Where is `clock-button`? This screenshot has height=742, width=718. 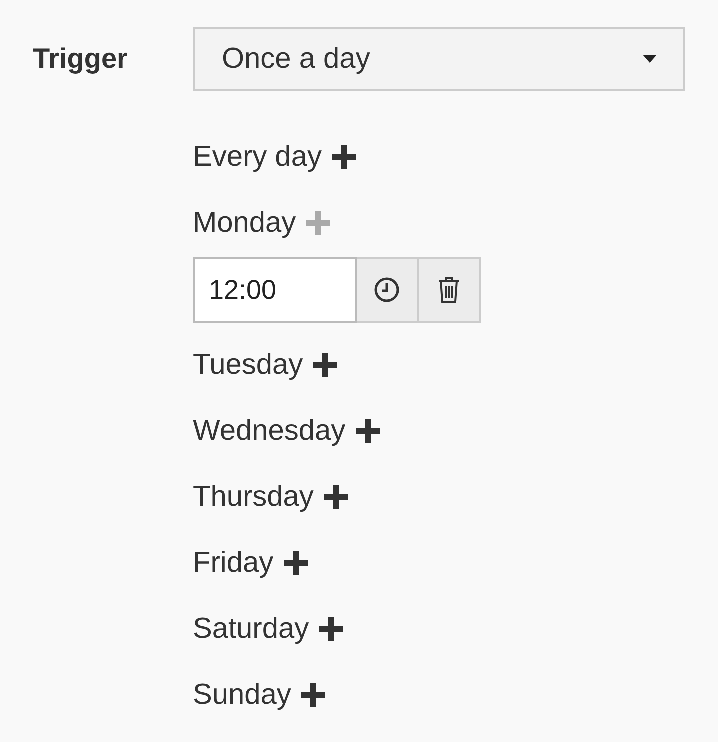 clock-button is located at coordinates (388, 290).